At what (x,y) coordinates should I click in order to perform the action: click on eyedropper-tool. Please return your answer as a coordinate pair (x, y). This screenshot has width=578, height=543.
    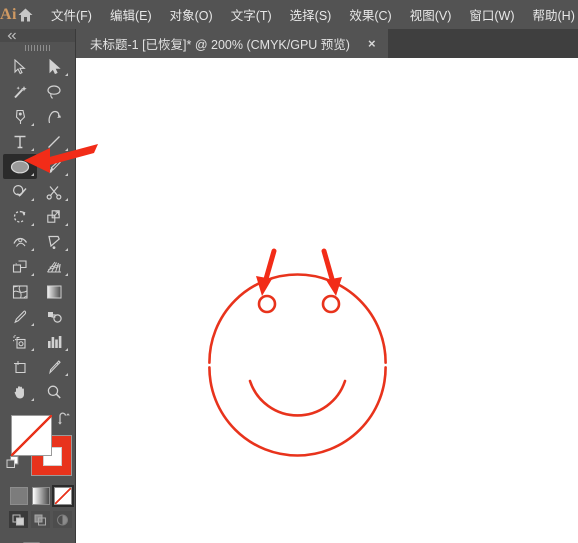
    Looking at the image, I should click on (20, 316).